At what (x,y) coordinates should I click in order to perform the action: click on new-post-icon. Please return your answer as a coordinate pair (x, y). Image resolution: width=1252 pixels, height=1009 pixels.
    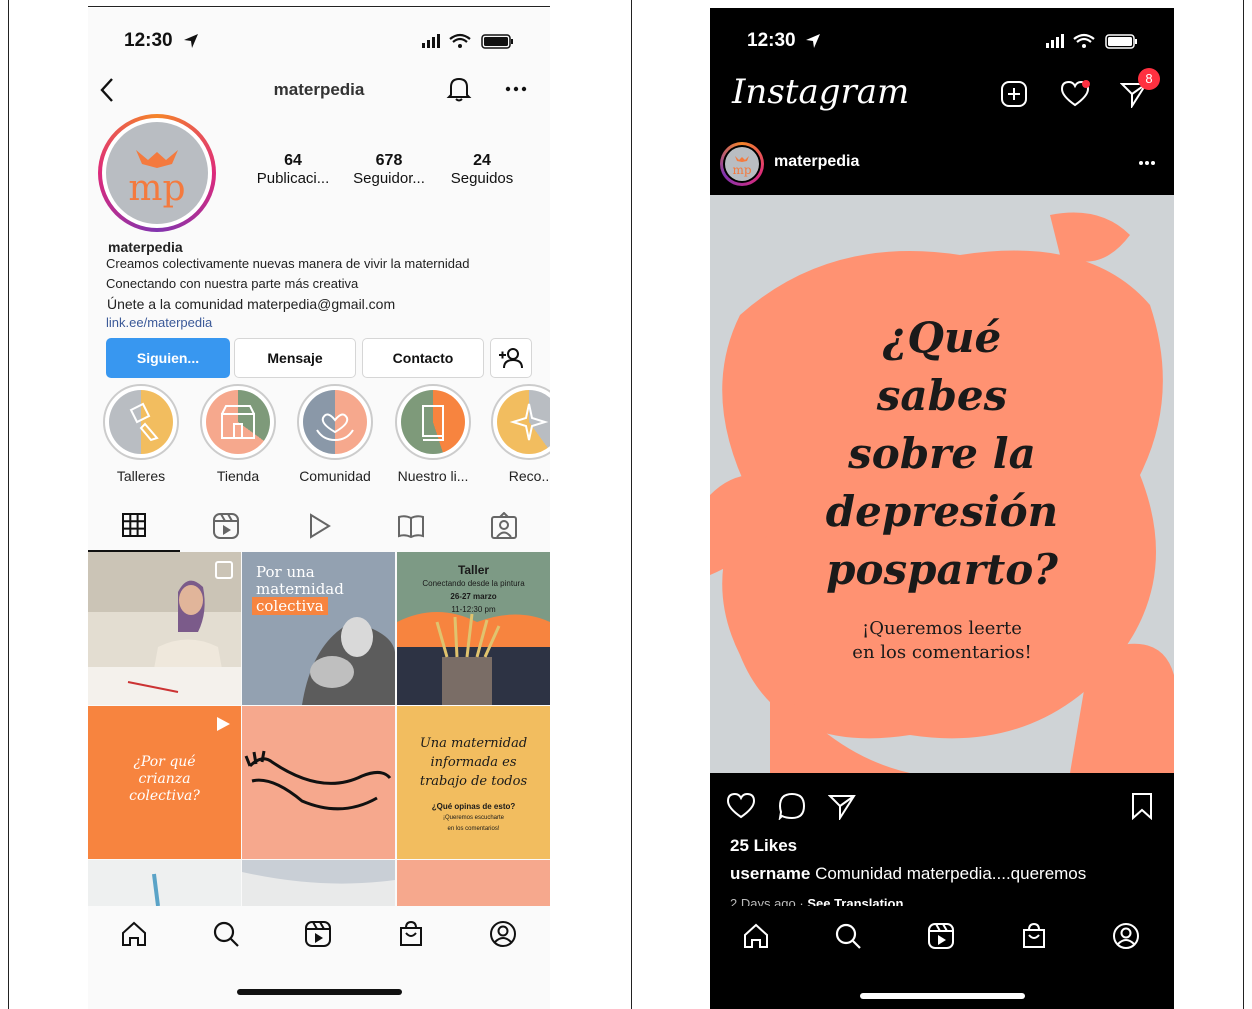
    Looking at the image, I should click on (1014, 94).